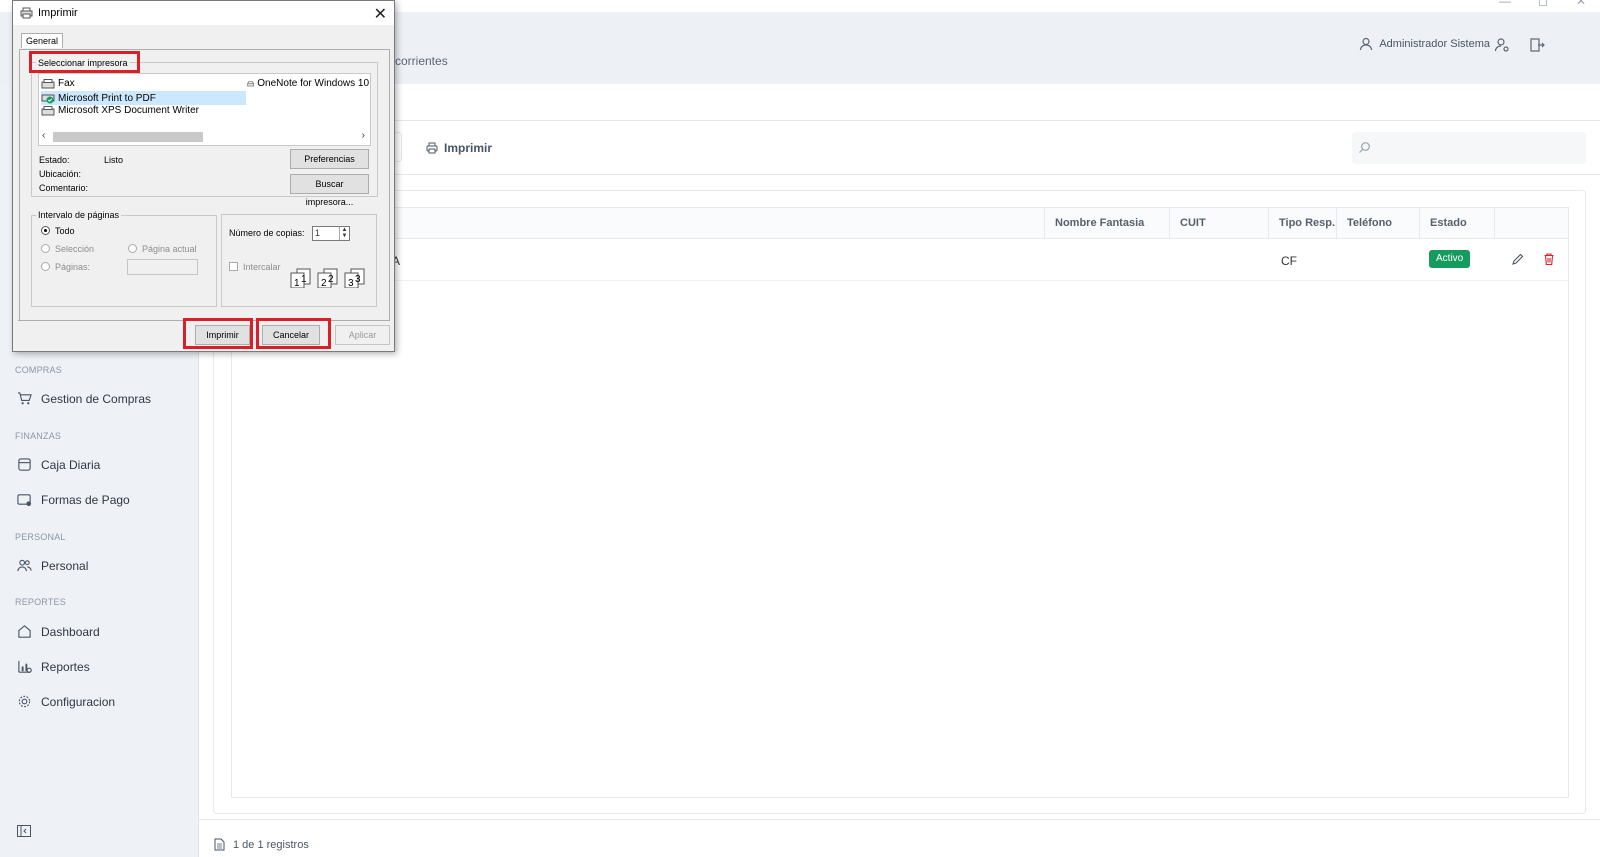 This screenshot has height=857, width=1600. Describe the element at coordinates (1469, 148) in the screenshot. I see `search-input` at that location.